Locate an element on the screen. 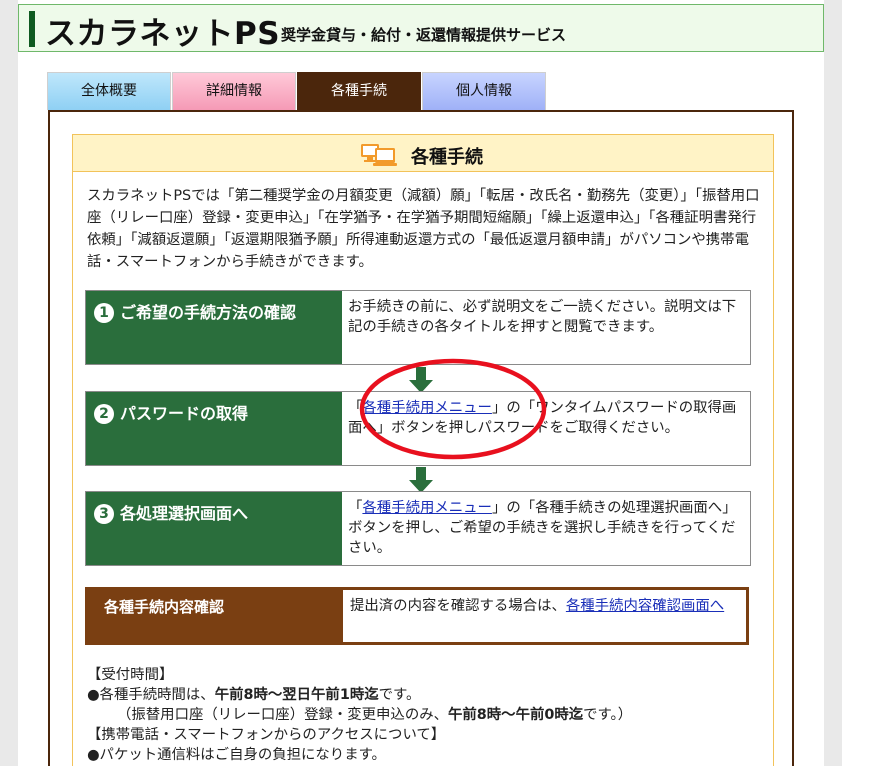 This screenshot has height=766, width=873. site-header: スカラネットPS 奨学金貸与・給付・返還情報提供サービス is located at coordinates (421, 28).